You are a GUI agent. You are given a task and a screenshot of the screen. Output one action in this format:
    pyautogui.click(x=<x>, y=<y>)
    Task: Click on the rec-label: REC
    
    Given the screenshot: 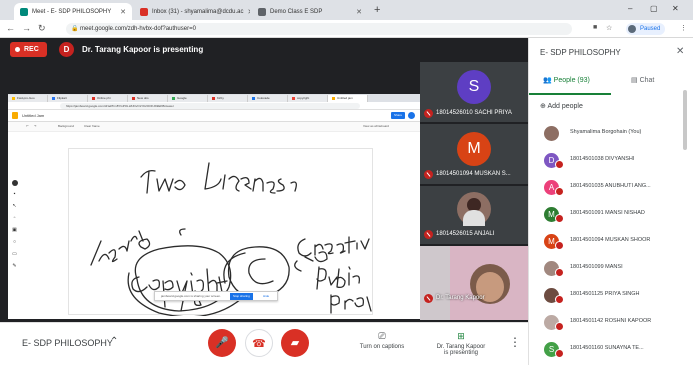 What is the action you would take?
    pyautogui.click(x=31, y=49)
    